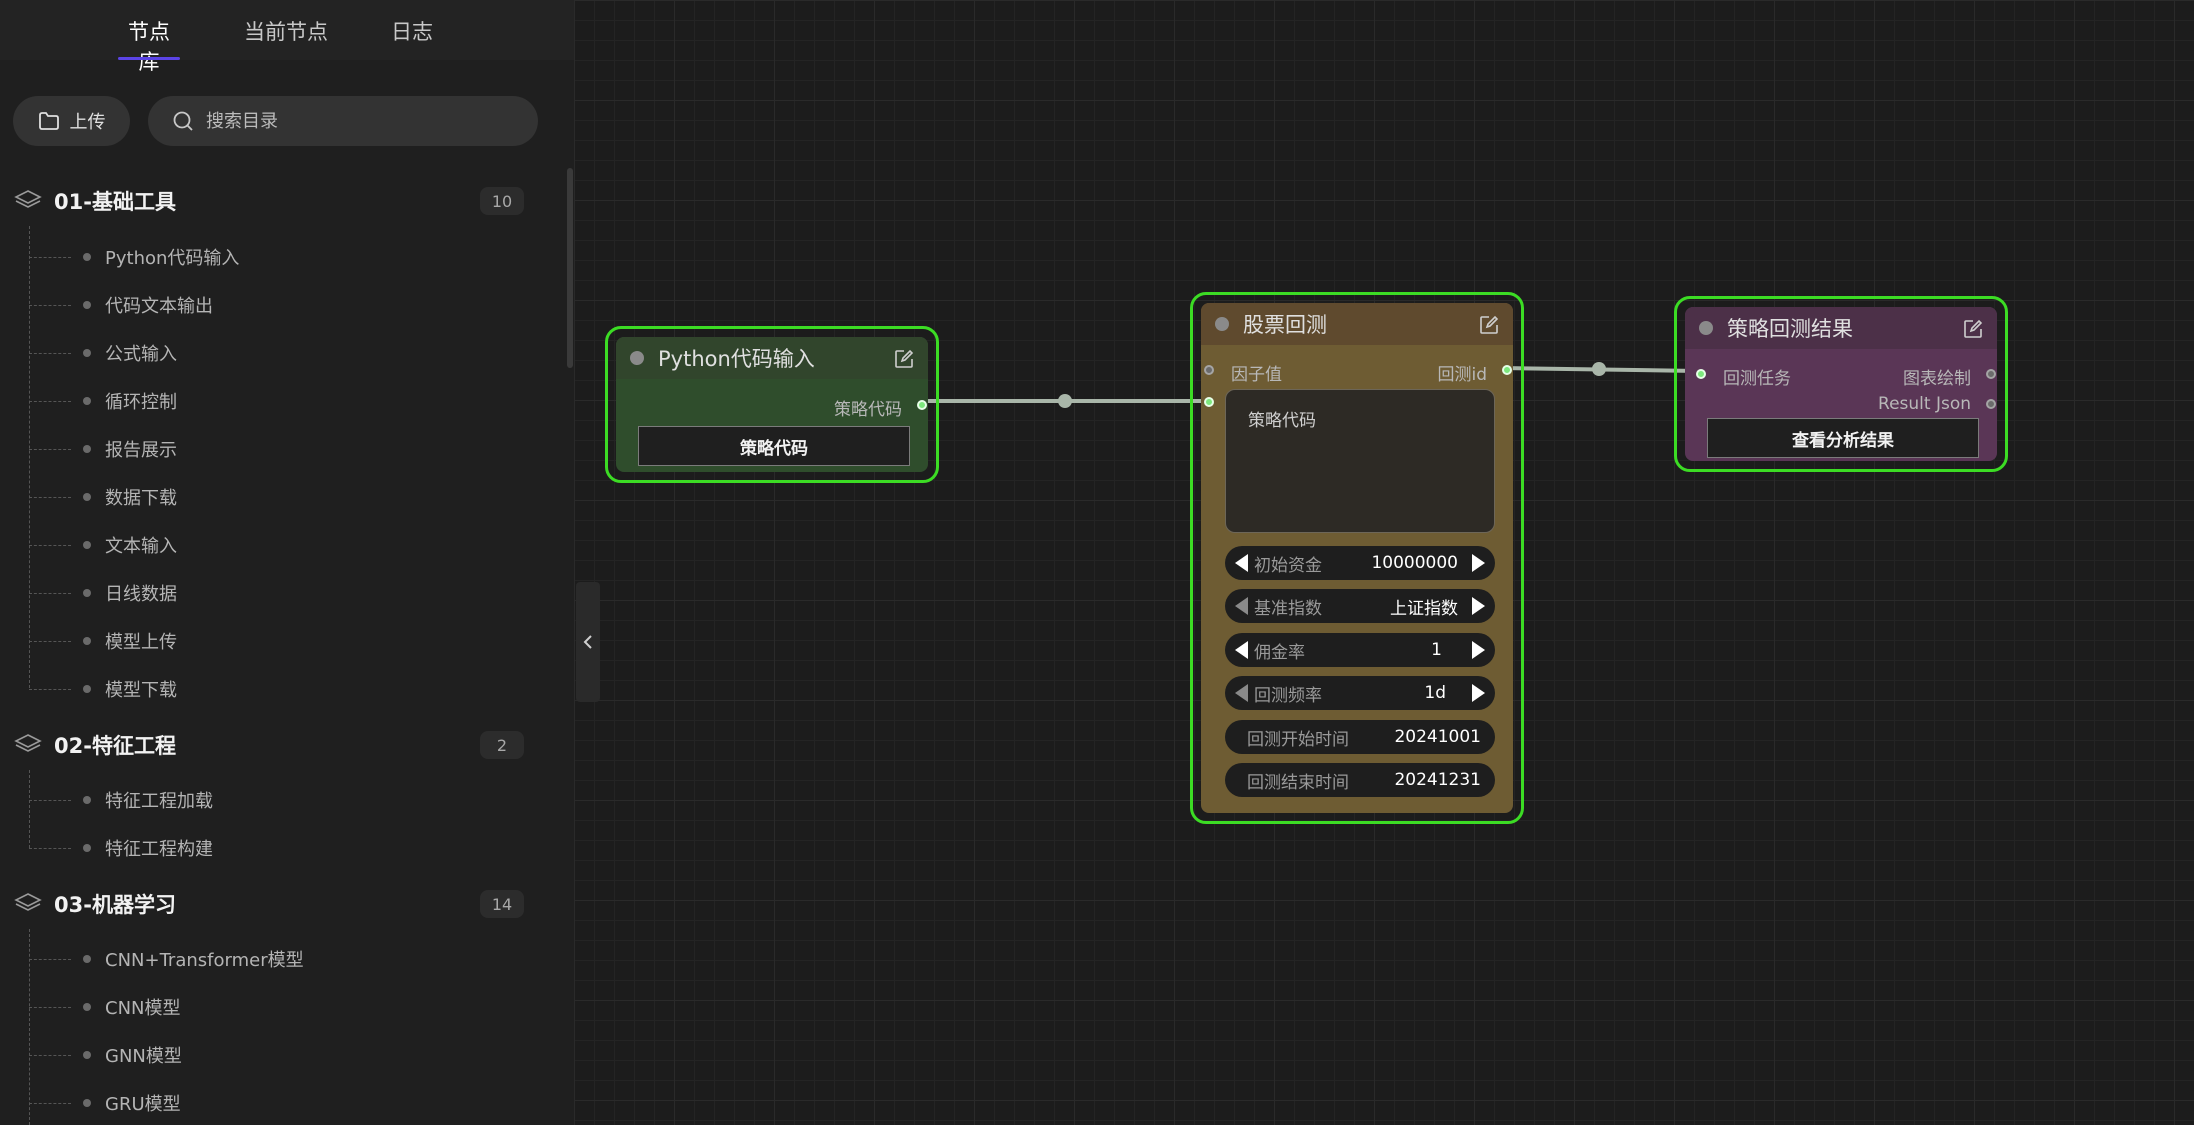 The width and height of the screenshot is (2194, 1125). I want to click on category-count-badge: 10, so click(502, 201).